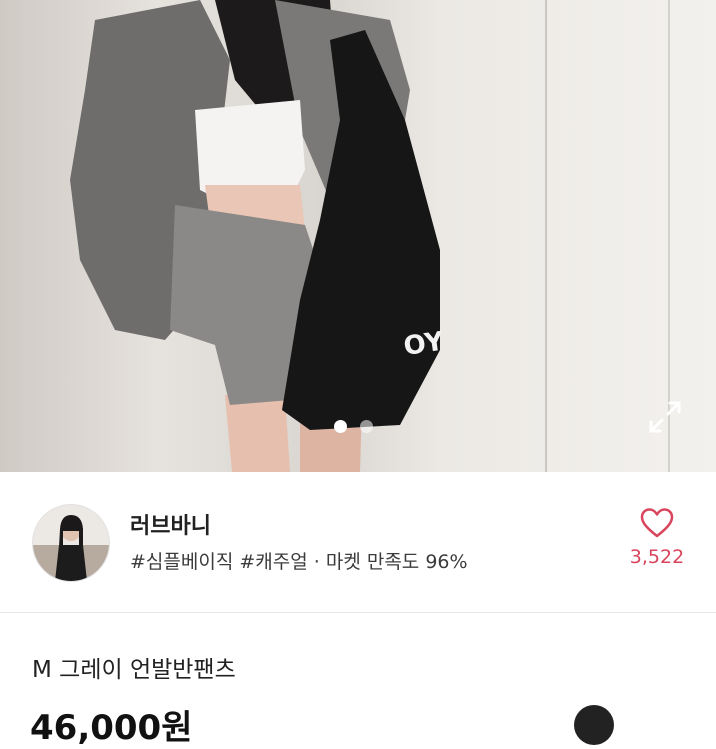 This screenshot has width=716, height=749. Describe the element at coordinates (299, 562) in the screenshot. I see `seller-tags-satisfaction: #심플베이직 #캐주얼 · 마켓 만족도 96%` at that location.